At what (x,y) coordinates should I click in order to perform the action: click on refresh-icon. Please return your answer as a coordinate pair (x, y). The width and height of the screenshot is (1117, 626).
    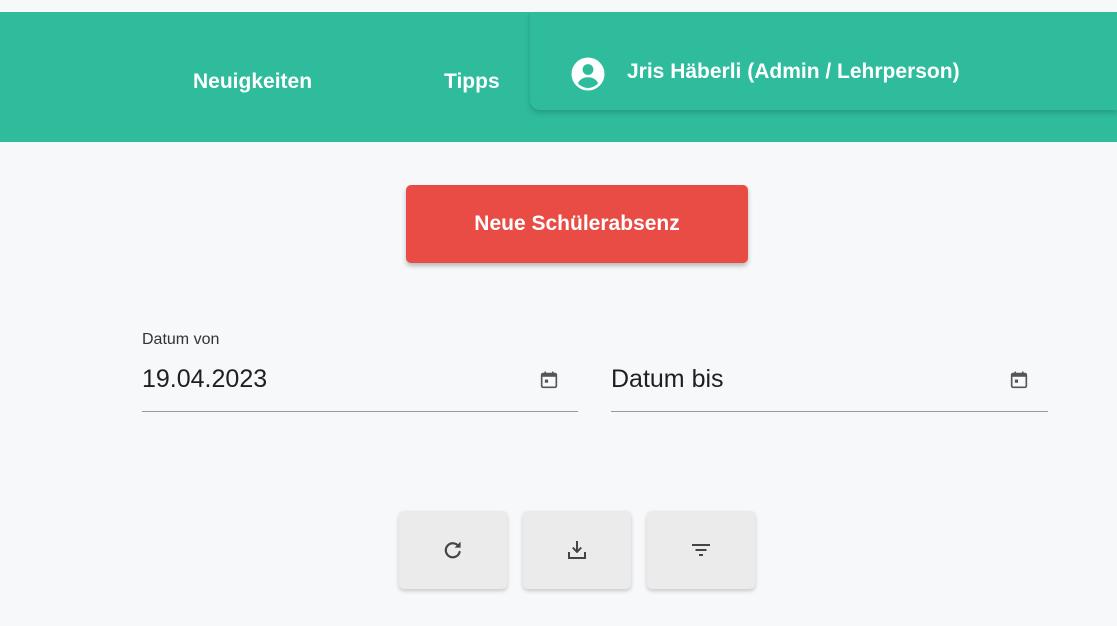
    Looking at the image, I should click on (452, 550).